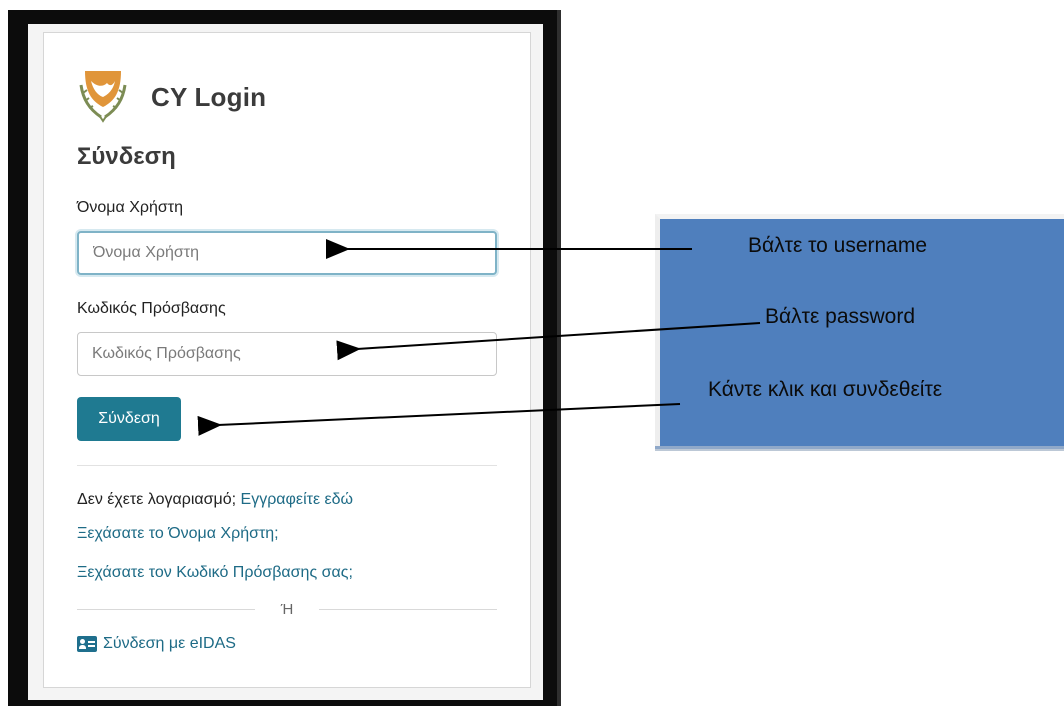 This screenshot has width=1064, height=706. Describe the element at coordinates (548, 341) in the screenshot. I see `password-arrow` at that location.